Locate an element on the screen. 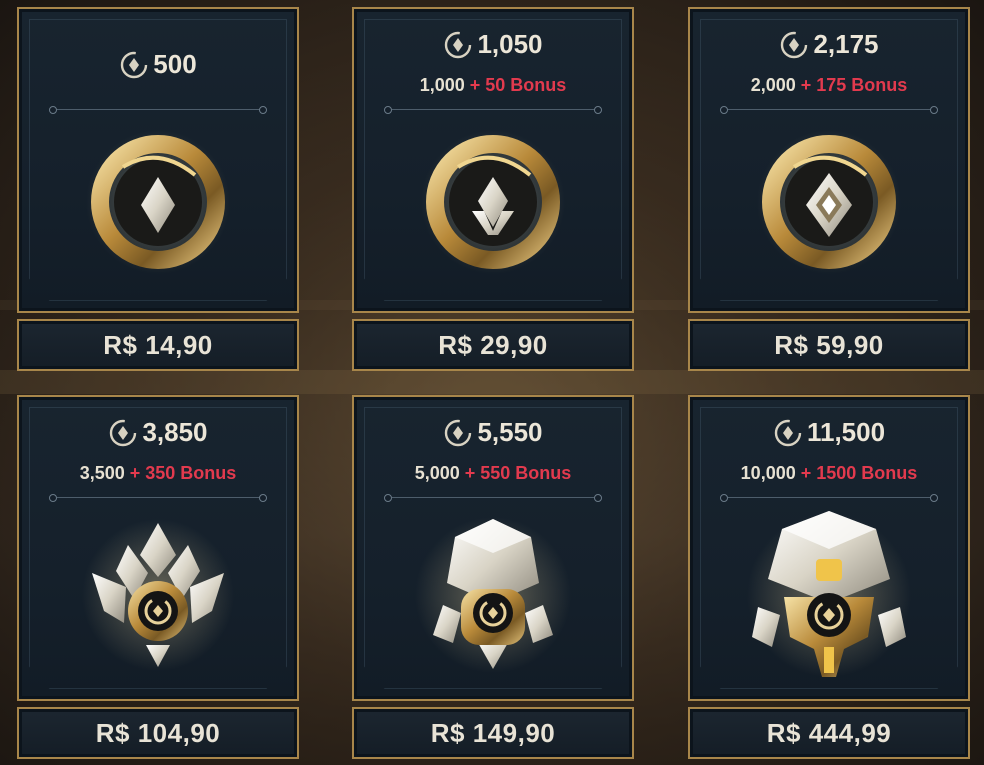  price-button: R$ 444,99 is located at coordinates (829, 733).